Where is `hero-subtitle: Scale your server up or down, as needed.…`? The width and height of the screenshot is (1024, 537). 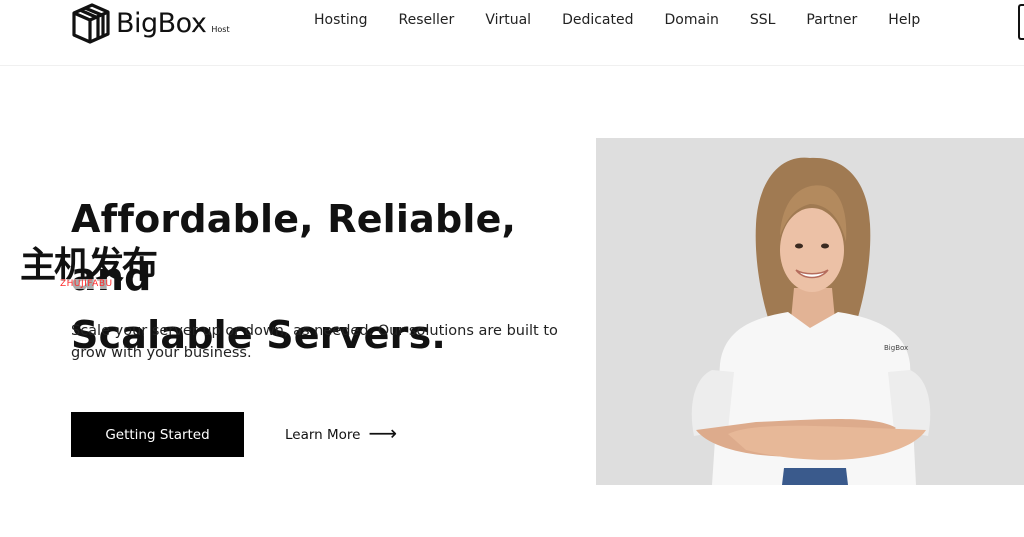
hero-subtitle: Scale your server up or down, as needed.… is located at coordinates (314, 342).